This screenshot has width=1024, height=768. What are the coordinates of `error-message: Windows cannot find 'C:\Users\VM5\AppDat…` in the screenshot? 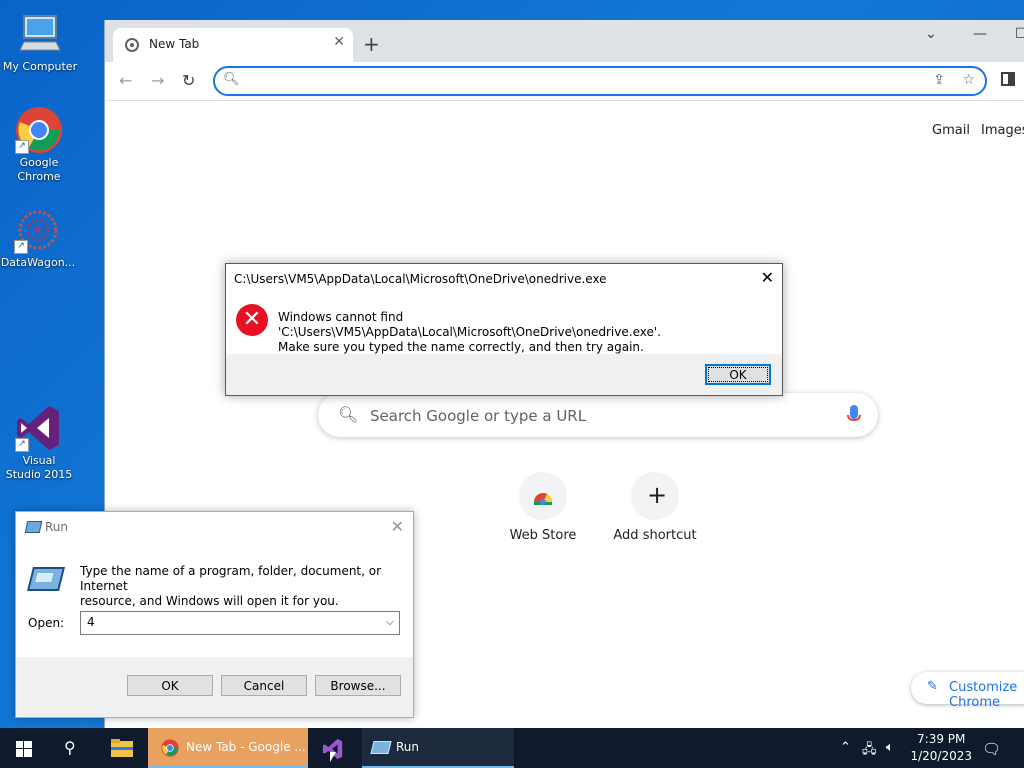 It's located at (530, 332).